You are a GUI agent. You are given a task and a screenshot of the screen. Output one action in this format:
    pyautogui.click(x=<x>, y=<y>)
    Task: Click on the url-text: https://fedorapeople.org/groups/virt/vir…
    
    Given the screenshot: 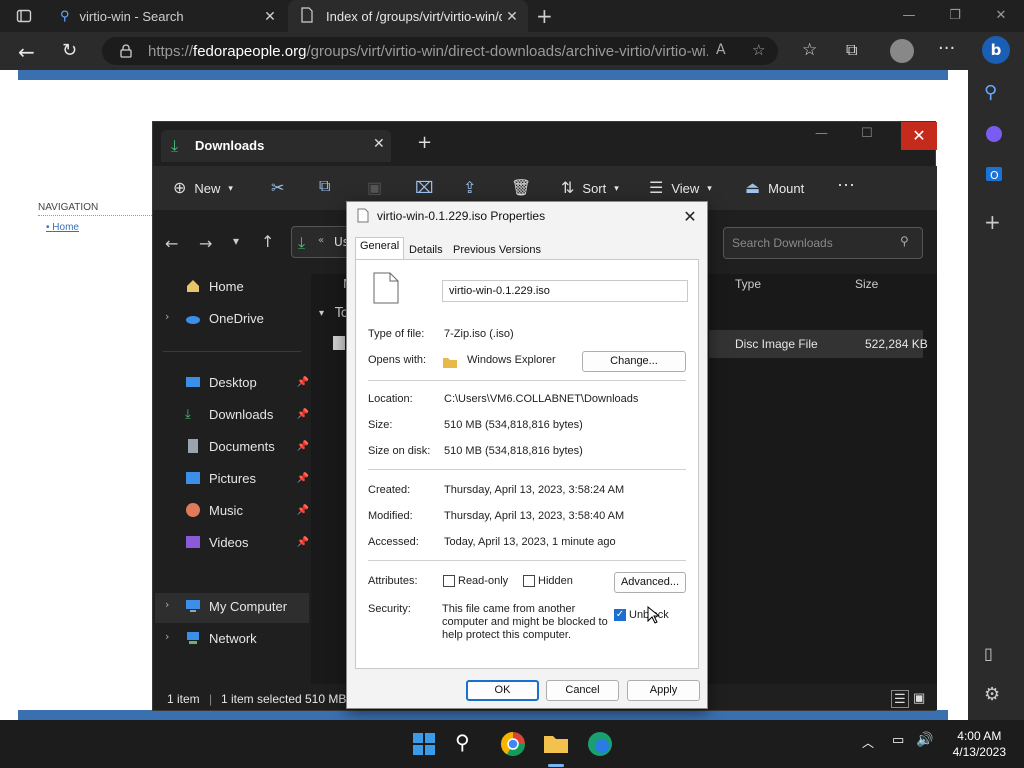 What is the action you would take?
    pyautogui.click(x=428, y=51)
    